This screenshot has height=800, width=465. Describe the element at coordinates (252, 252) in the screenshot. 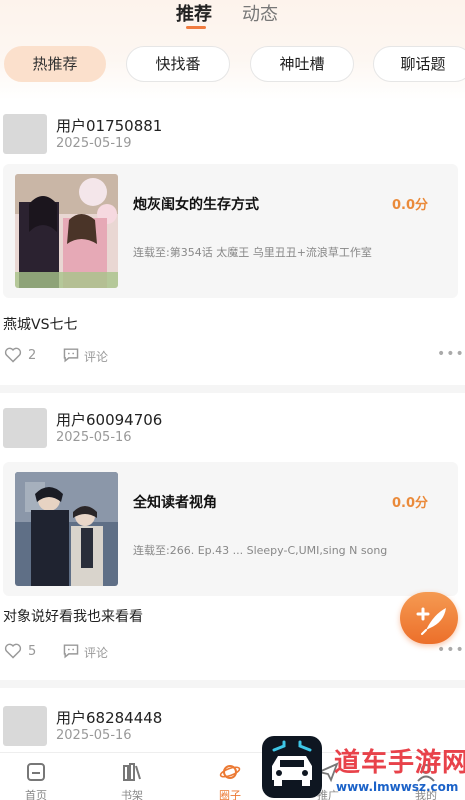

I see `book-update-status: 连载至:第354话 太魔王 乌里丑丑+流浪草工作室` at that location.